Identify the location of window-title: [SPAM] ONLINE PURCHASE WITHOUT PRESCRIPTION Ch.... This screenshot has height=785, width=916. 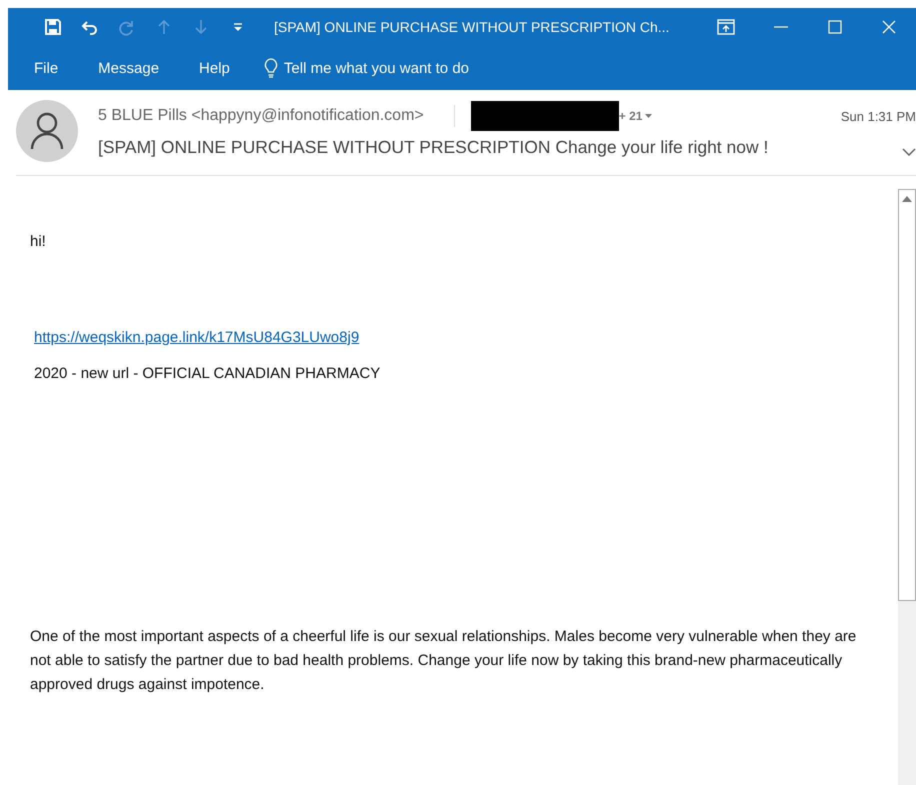
(472, 27).